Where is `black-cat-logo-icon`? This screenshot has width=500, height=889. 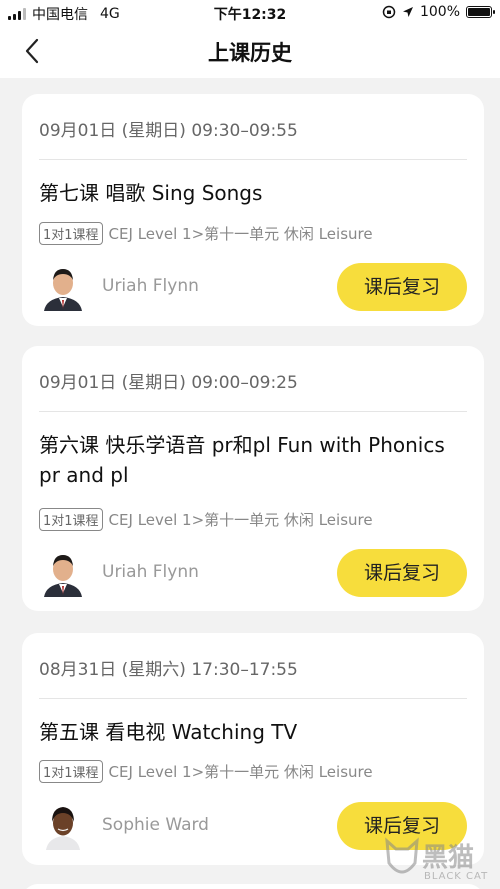 black-cat-logo-icon is located at coordinates (402, 855).